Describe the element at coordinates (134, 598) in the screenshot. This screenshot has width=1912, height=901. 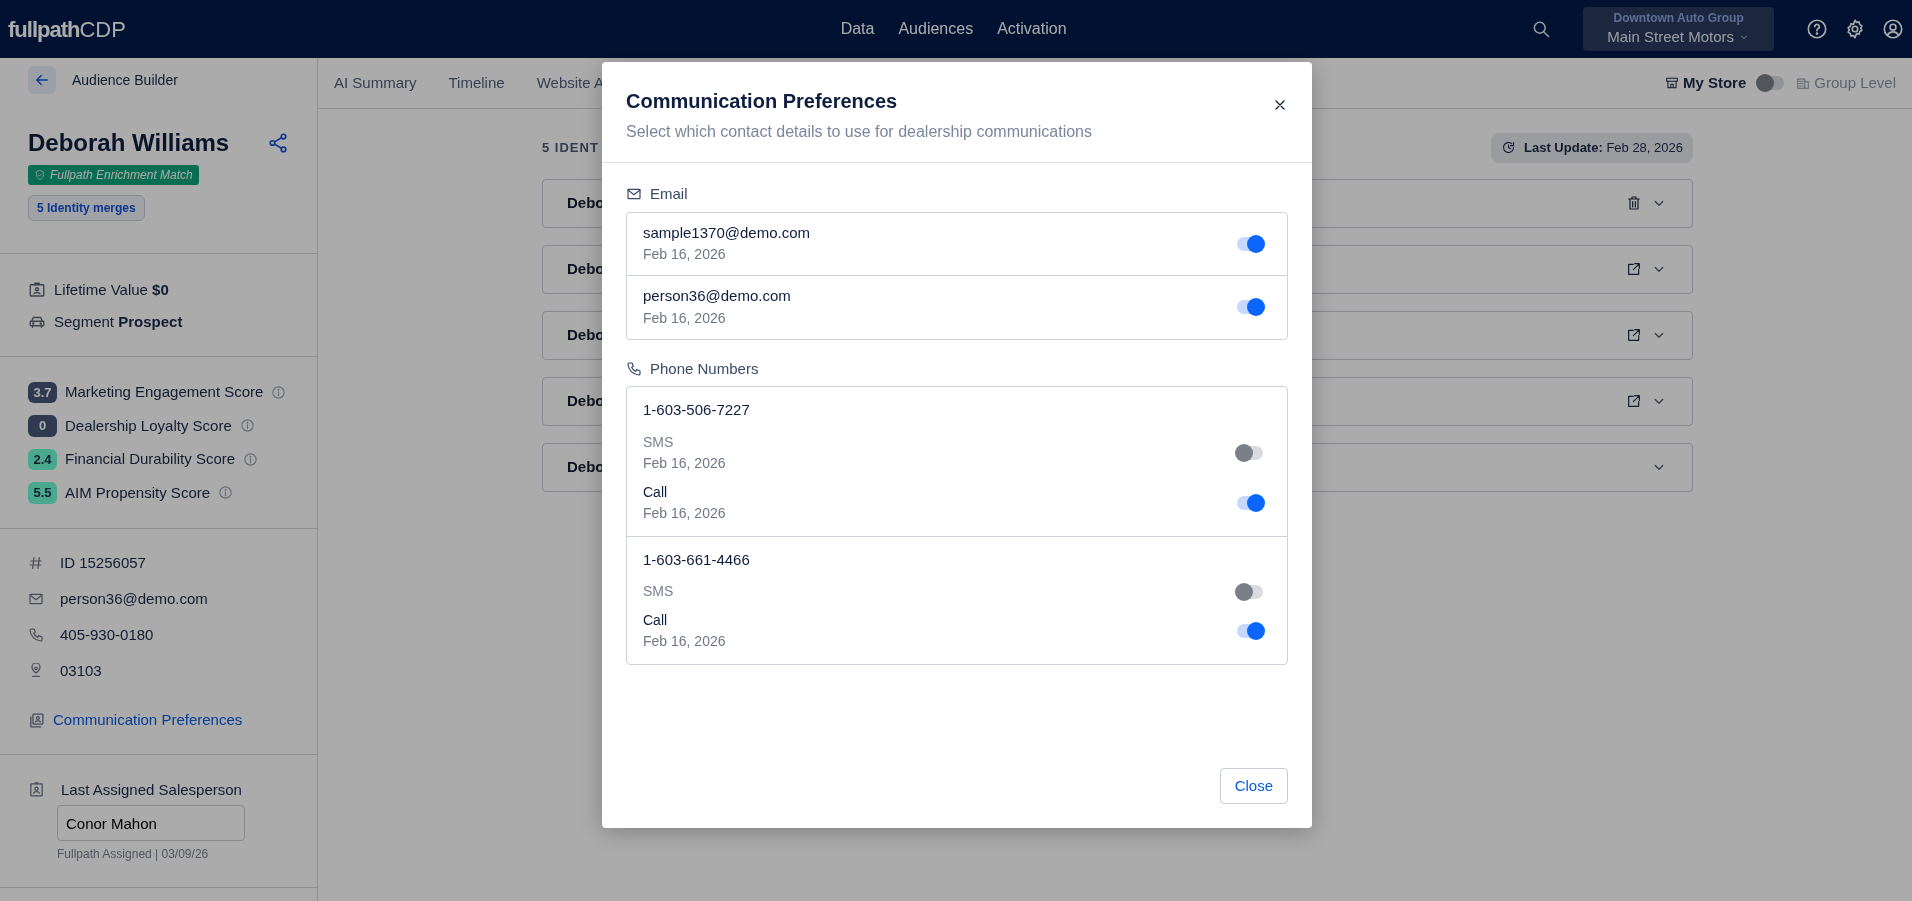
I see `detail-text: person36@demo.com` at that location.